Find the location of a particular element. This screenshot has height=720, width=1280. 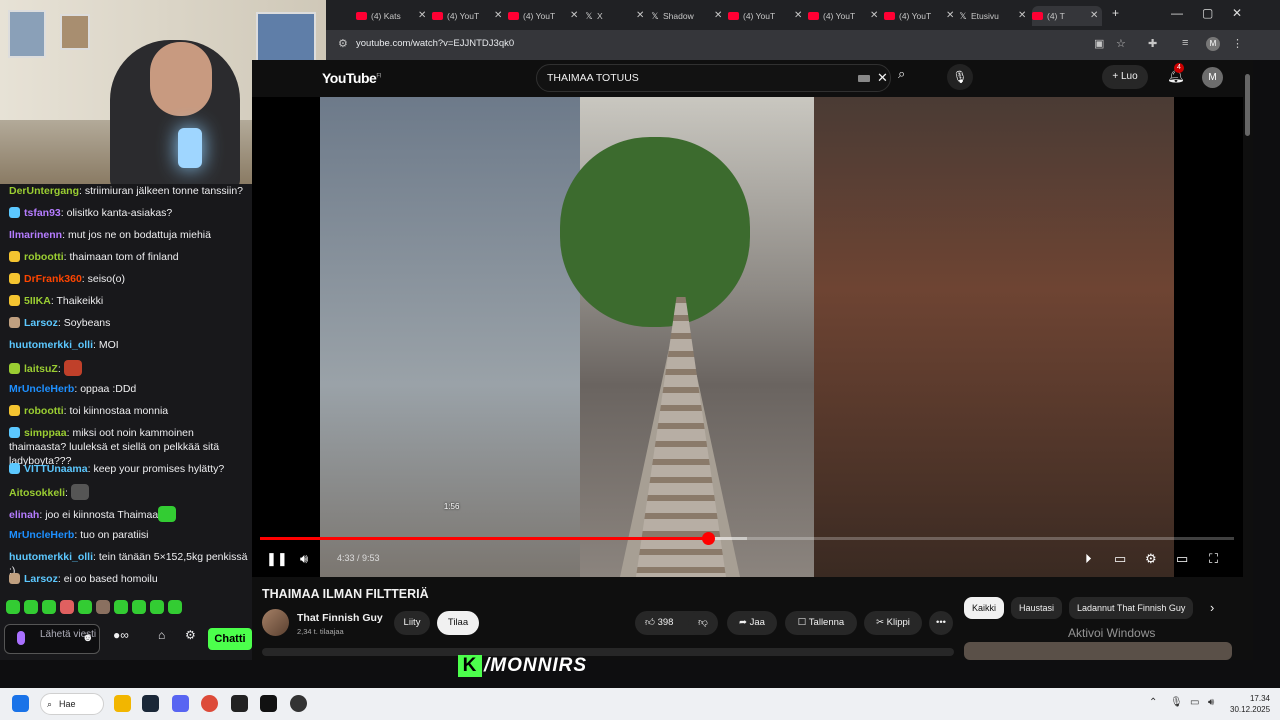

chat-input: Lähetä viesti ☻ is located at coordinates (52, 639).